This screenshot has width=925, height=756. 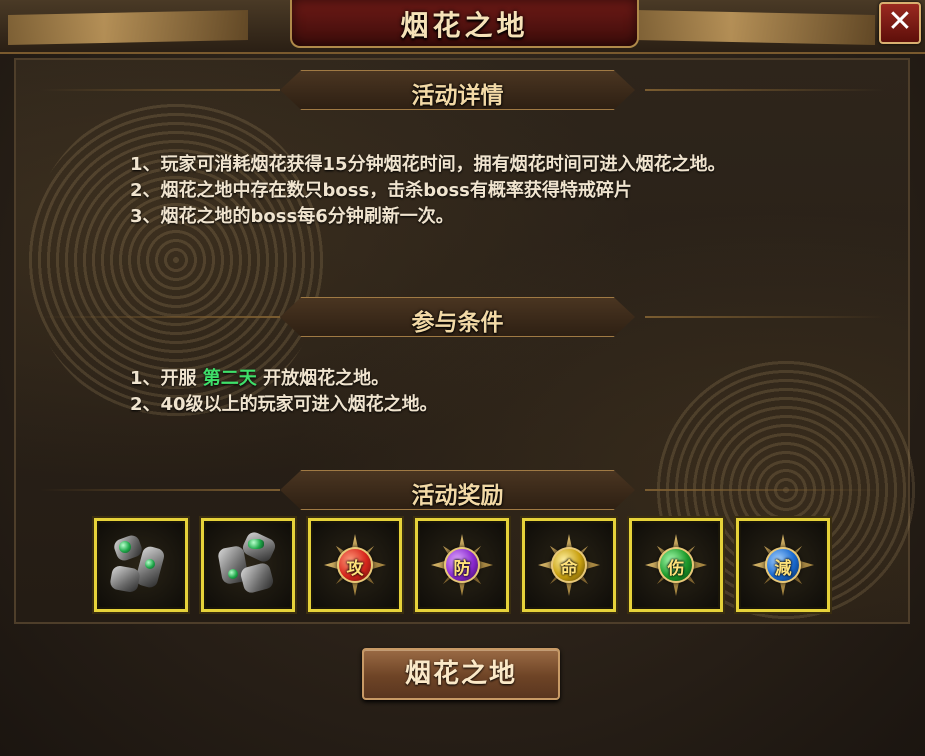 I want to click on window-title: 烟花之地, so click(x=464, y=25).